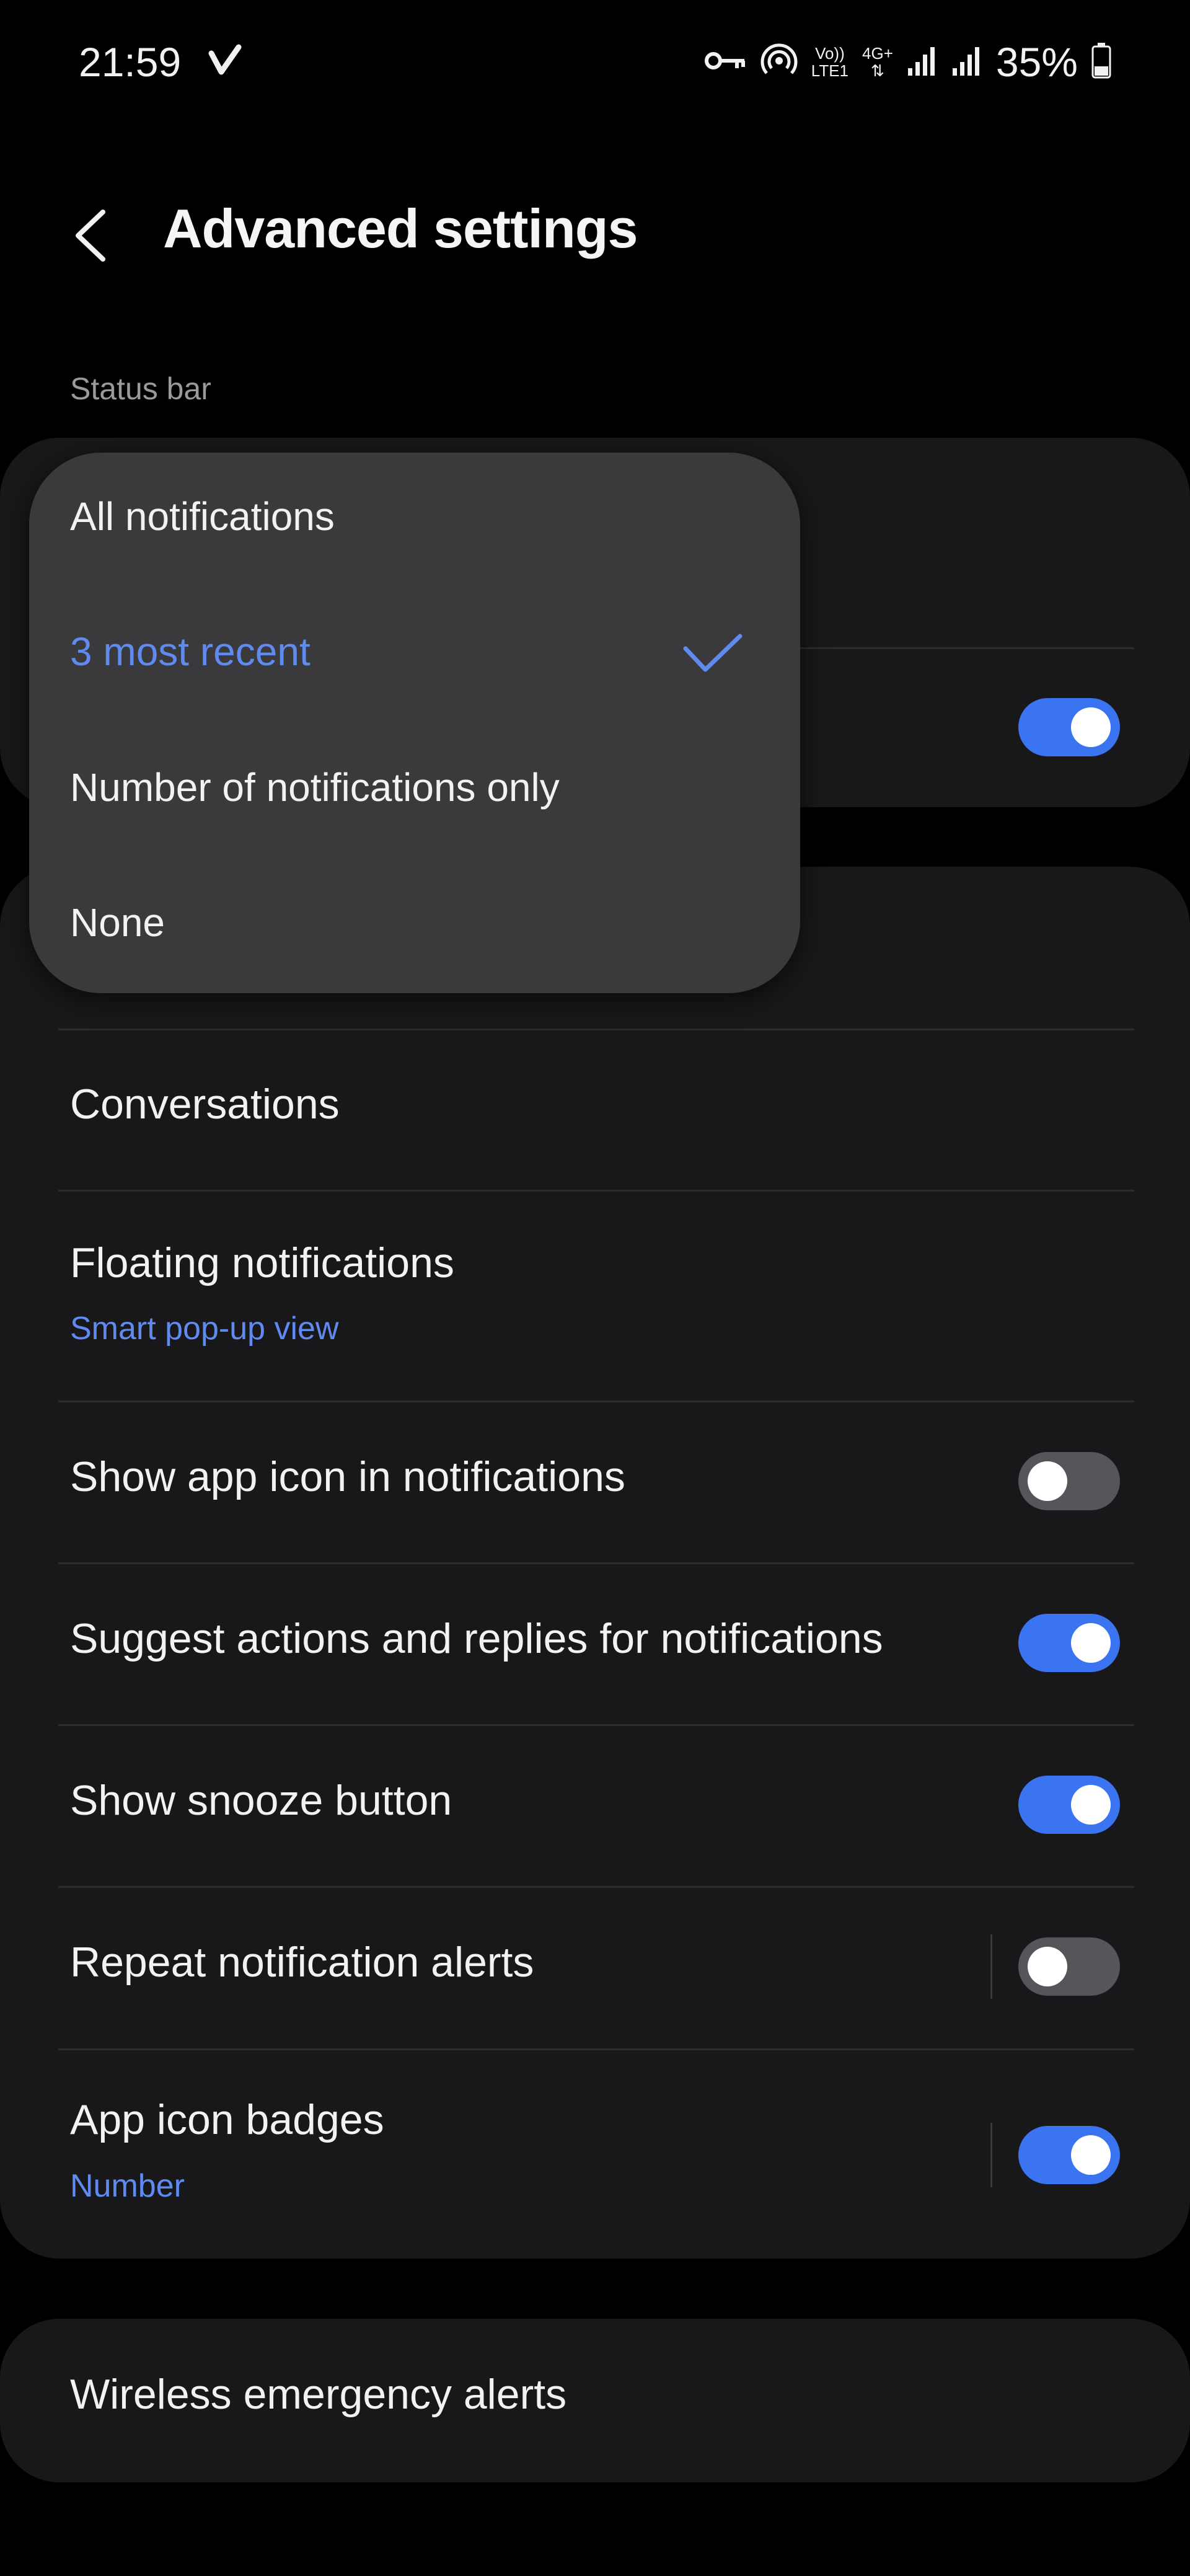 This screenshot has width=1190, height=2576. What do you see at coordinates (261, 1800) in the screenshot?
I see `setting-snooze-button: Show snooze button` at bounding box center [261, 1800].